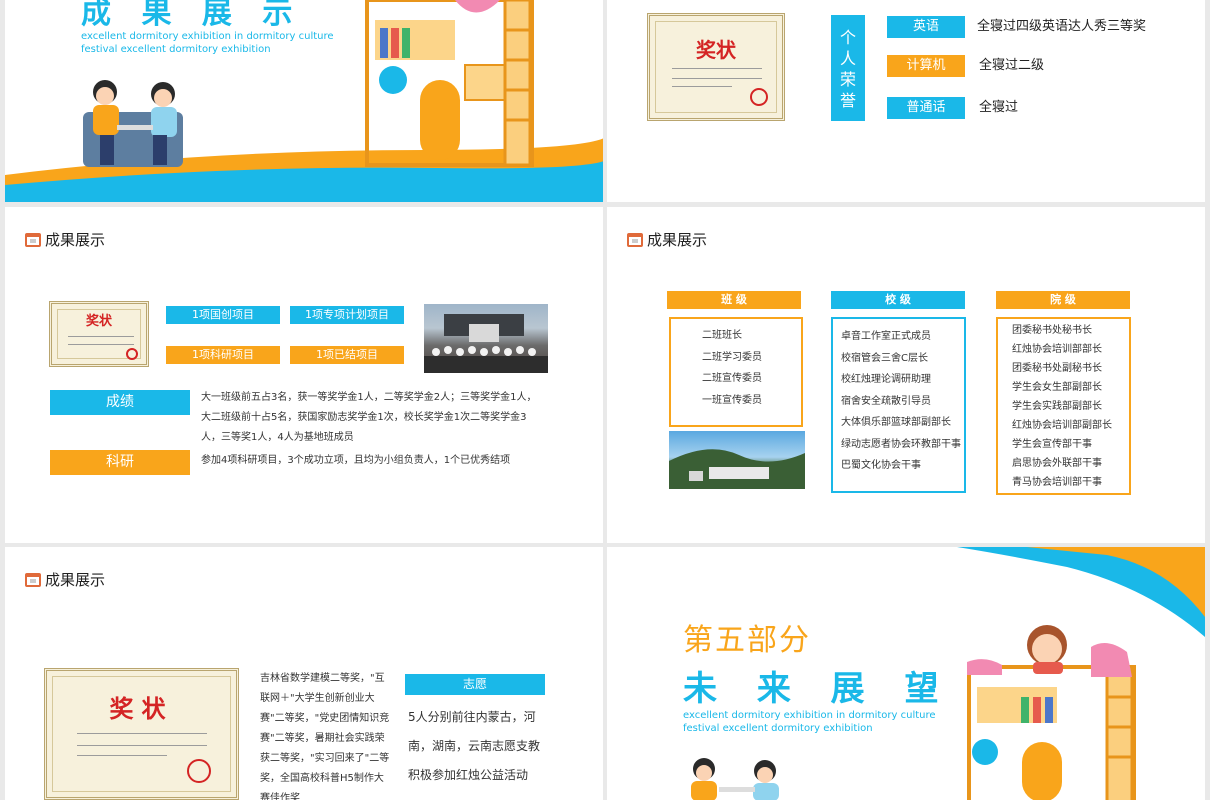 This screenshot has width=1210, height=800. Describe the element at coordinates (75, 580) in the screenshot. I see `slide-5-title-text: 成果展示` at that location.